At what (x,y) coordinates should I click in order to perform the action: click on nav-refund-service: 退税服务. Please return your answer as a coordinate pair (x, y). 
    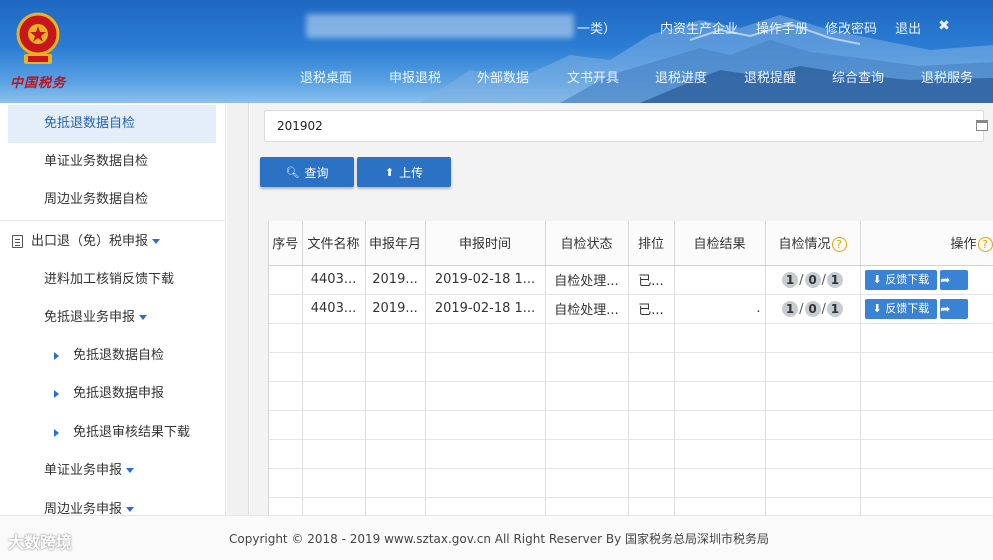
    Looking at the image, I should click on (947, 76).